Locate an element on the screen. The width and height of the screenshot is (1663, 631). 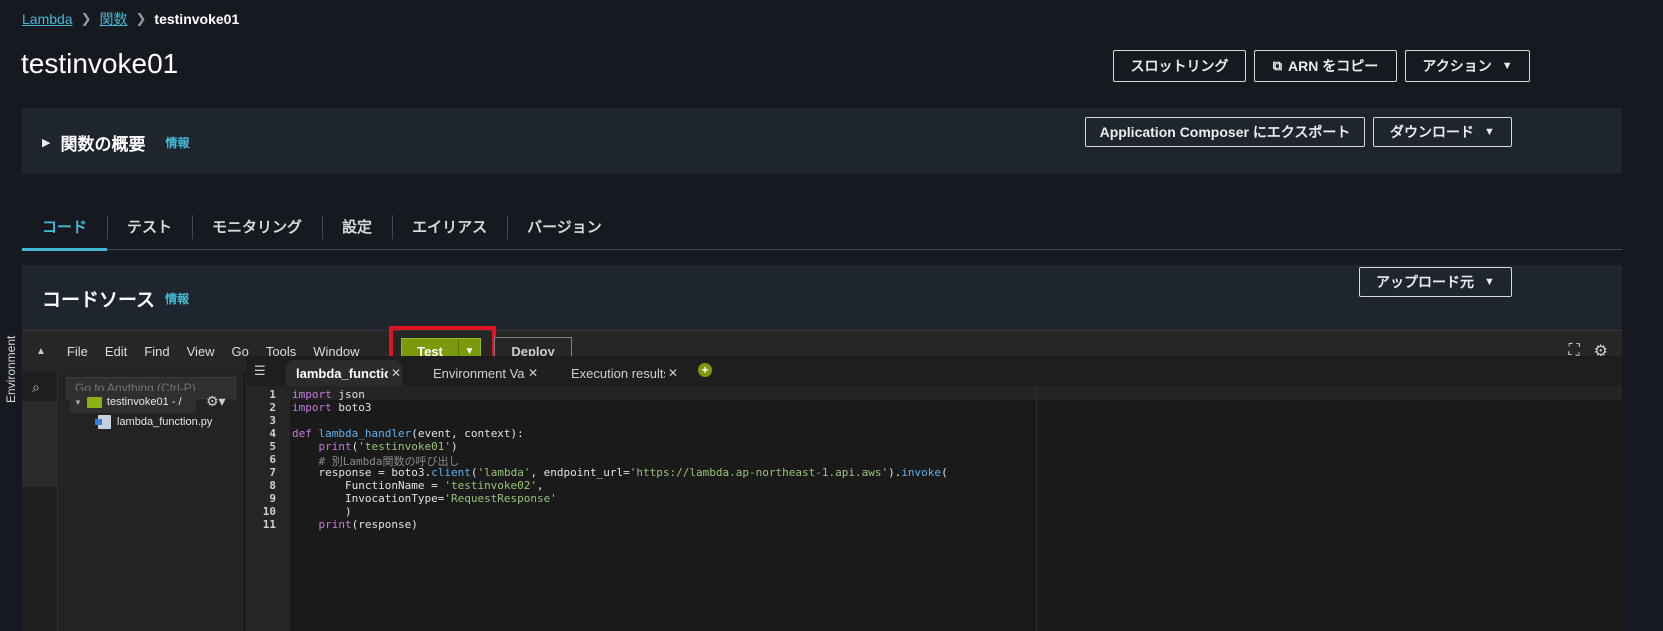
line-number: 8 is located at coordinates (272, 485).